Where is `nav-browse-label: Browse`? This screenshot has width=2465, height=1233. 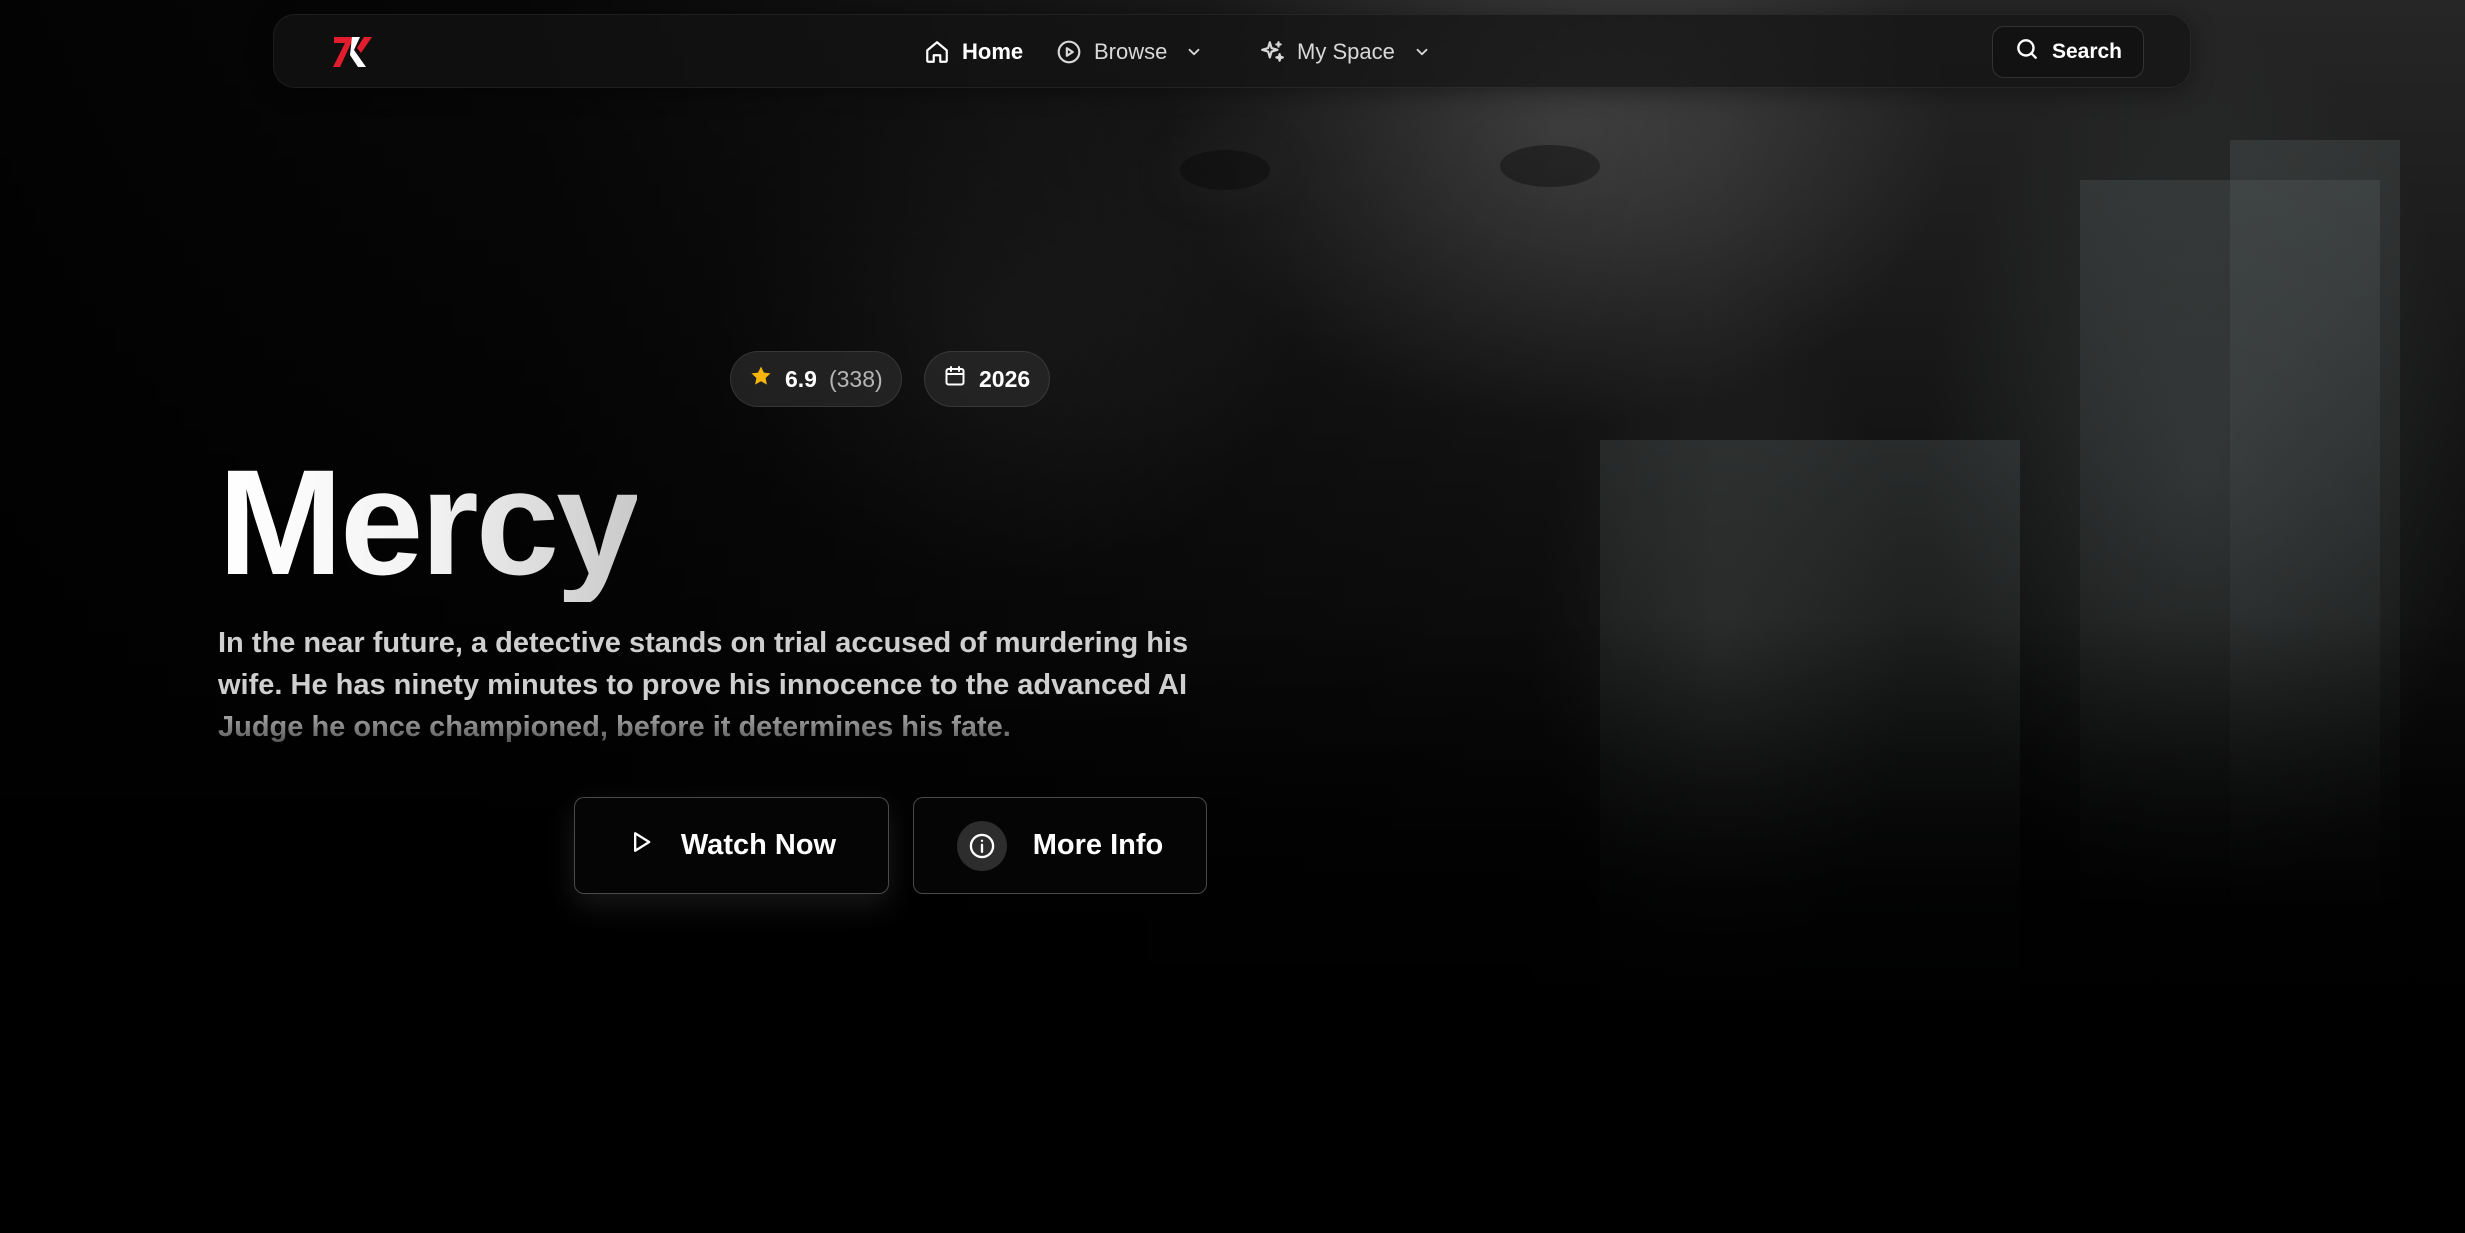
nav-browse-label: Browse is located at coordinates (1131, 51).